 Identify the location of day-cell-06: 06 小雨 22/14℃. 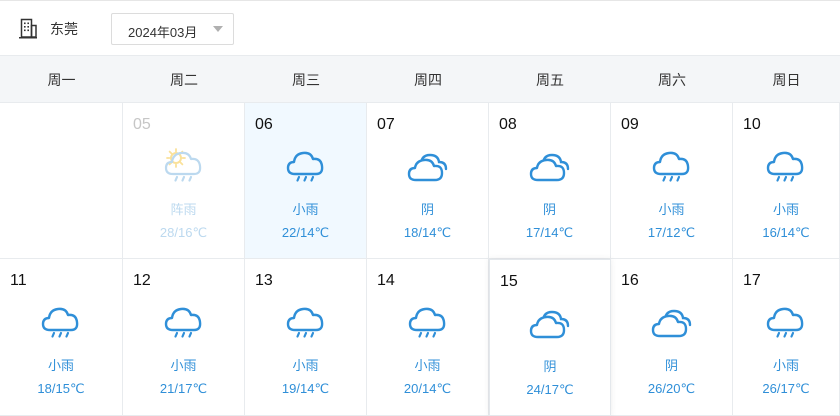
(306, 181).